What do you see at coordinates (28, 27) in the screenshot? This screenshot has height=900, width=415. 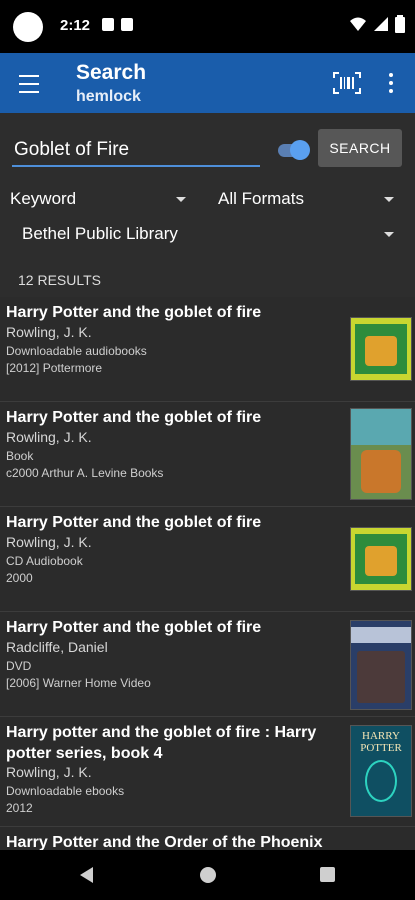 I see `camera-cutout` at bounding box center [28, 27].